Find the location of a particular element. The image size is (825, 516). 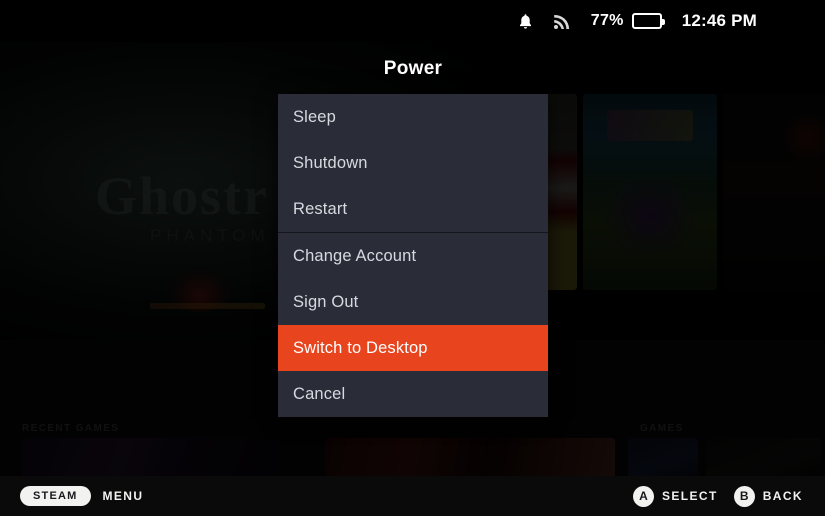

button-glyph-a: A is located at coordinates (643, 496).